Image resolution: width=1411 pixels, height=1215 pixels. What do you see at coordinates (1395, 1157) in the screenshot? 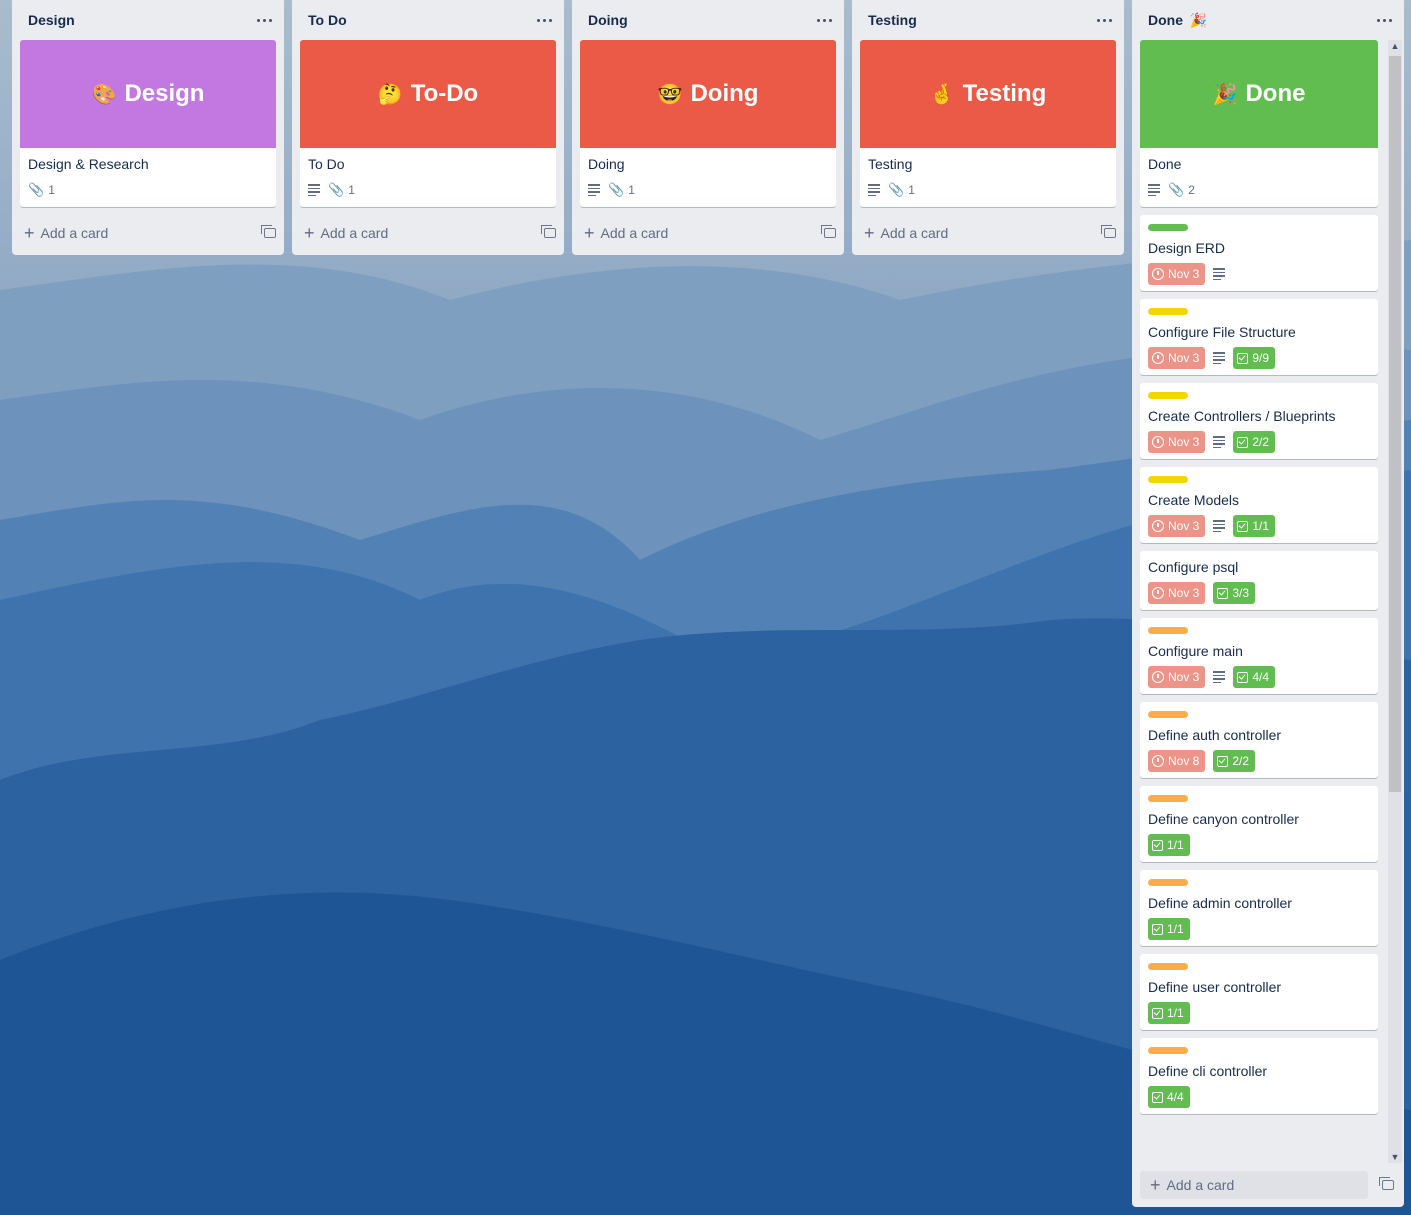
I see `scroll-down-arrow-icon: ▼` at bounding box center [1395, 1157].